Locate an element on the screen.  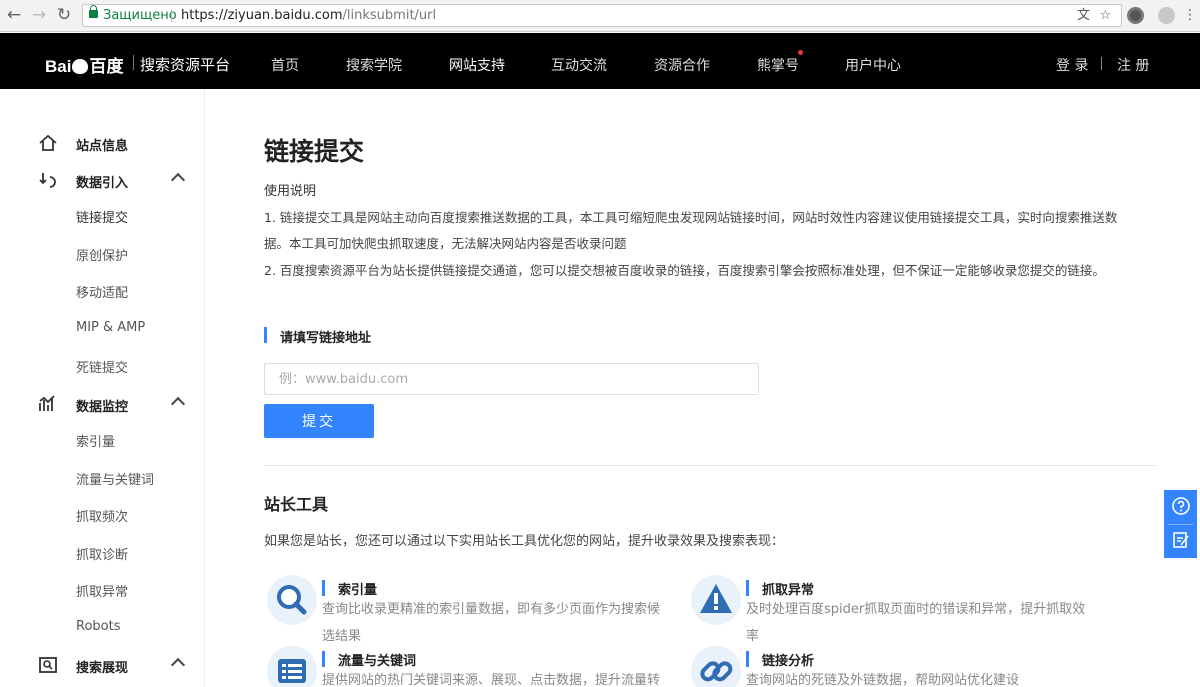
tool-link-analysis-card is located at coordinates (716, 666).